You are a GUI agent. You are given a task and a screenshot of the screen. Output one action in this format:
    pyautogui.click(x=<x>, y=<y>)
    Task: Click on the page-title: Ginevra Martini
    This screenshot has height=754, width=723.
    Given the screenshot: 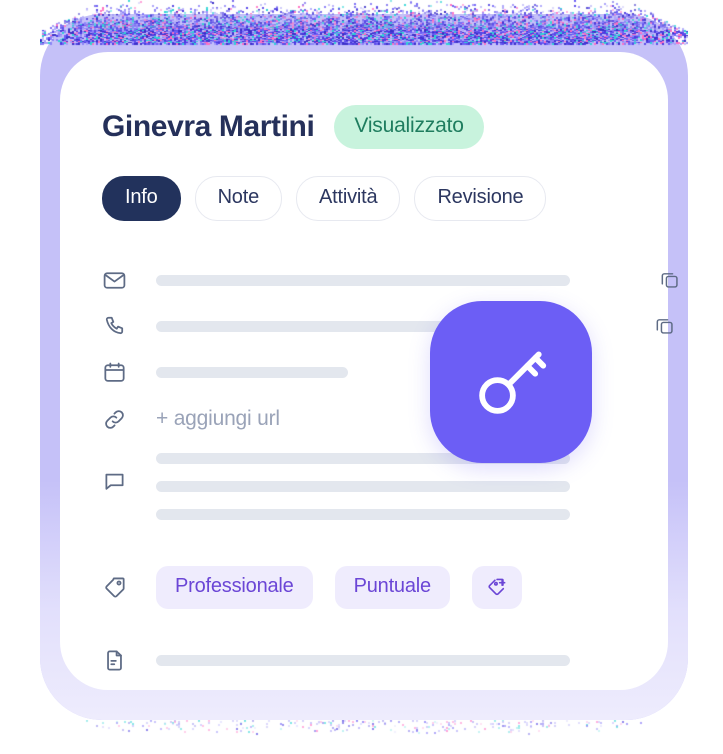 What is the action you would take?
    pyautogui.click(x=208, y=126)
    